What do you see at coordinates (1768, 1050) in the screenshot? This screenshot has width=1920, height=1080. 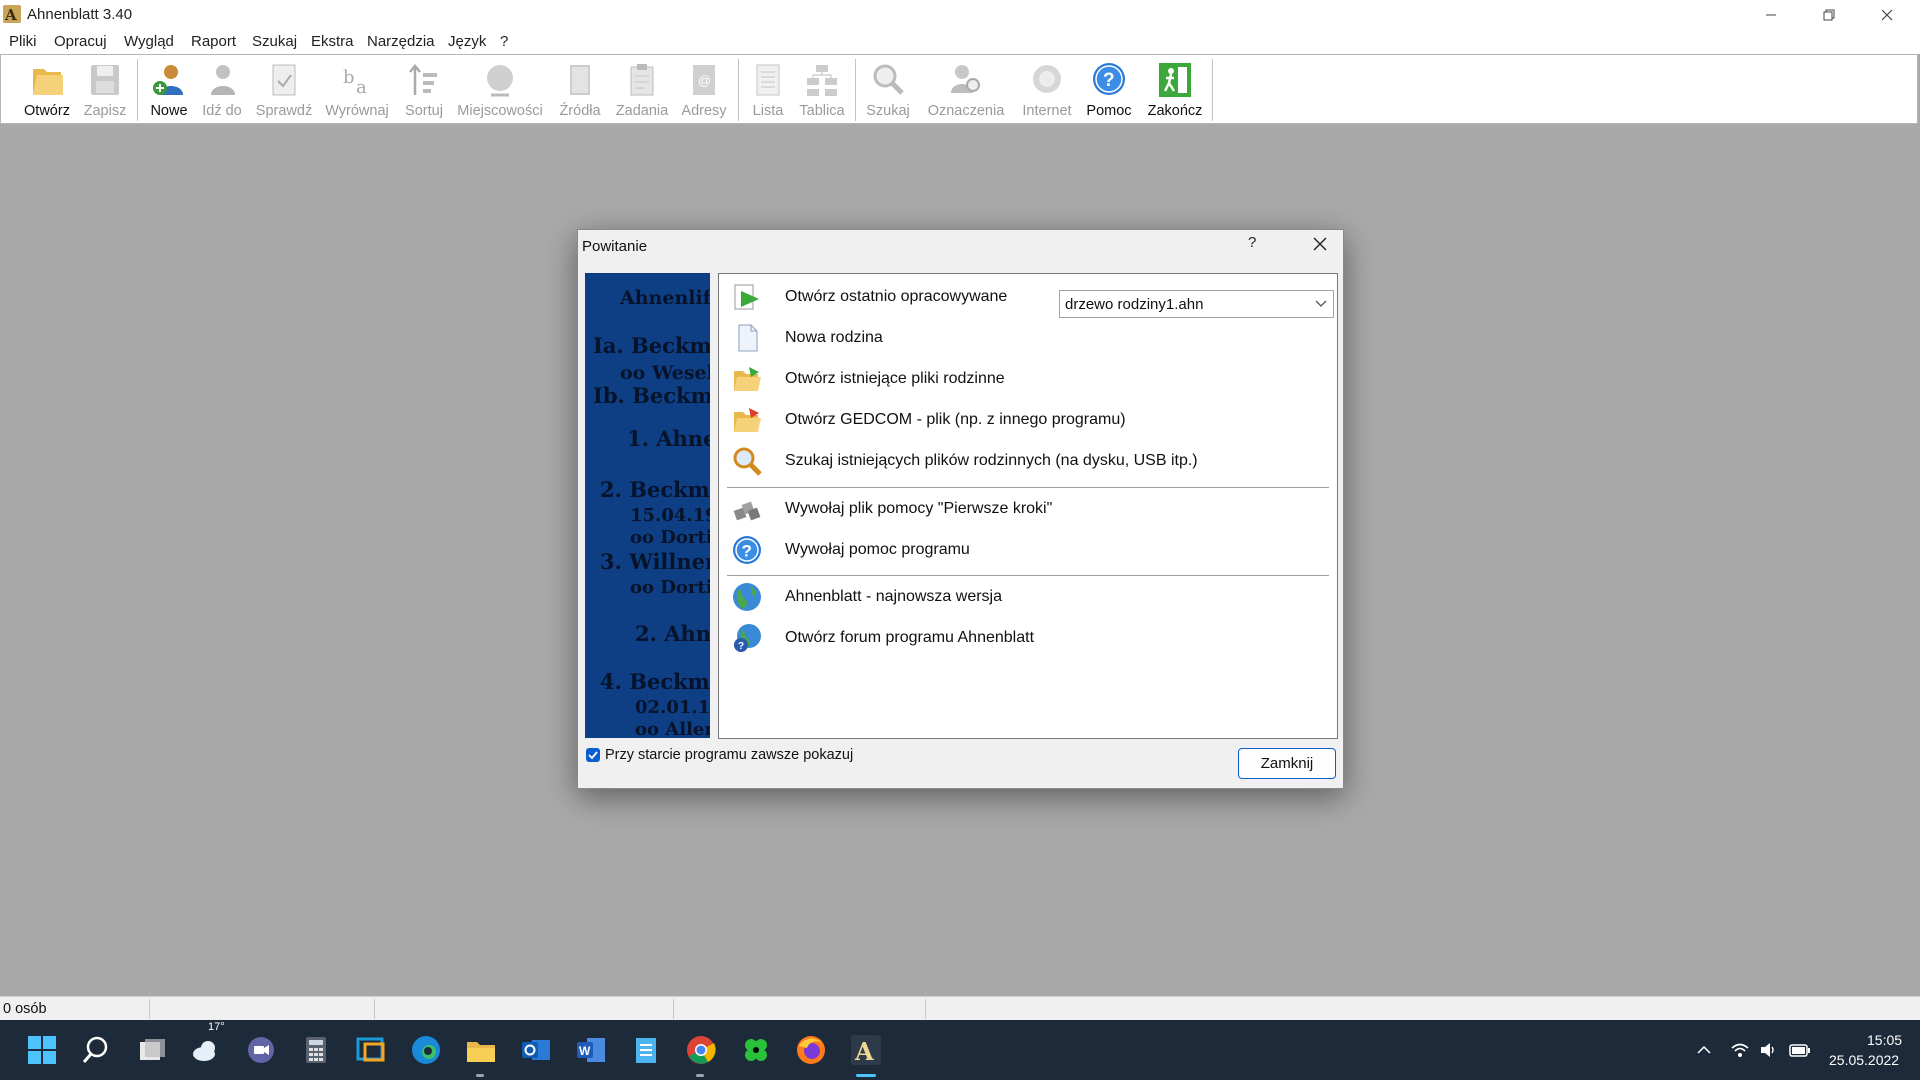 I see `speaker-icon` at bounding box center [1768, 1050].